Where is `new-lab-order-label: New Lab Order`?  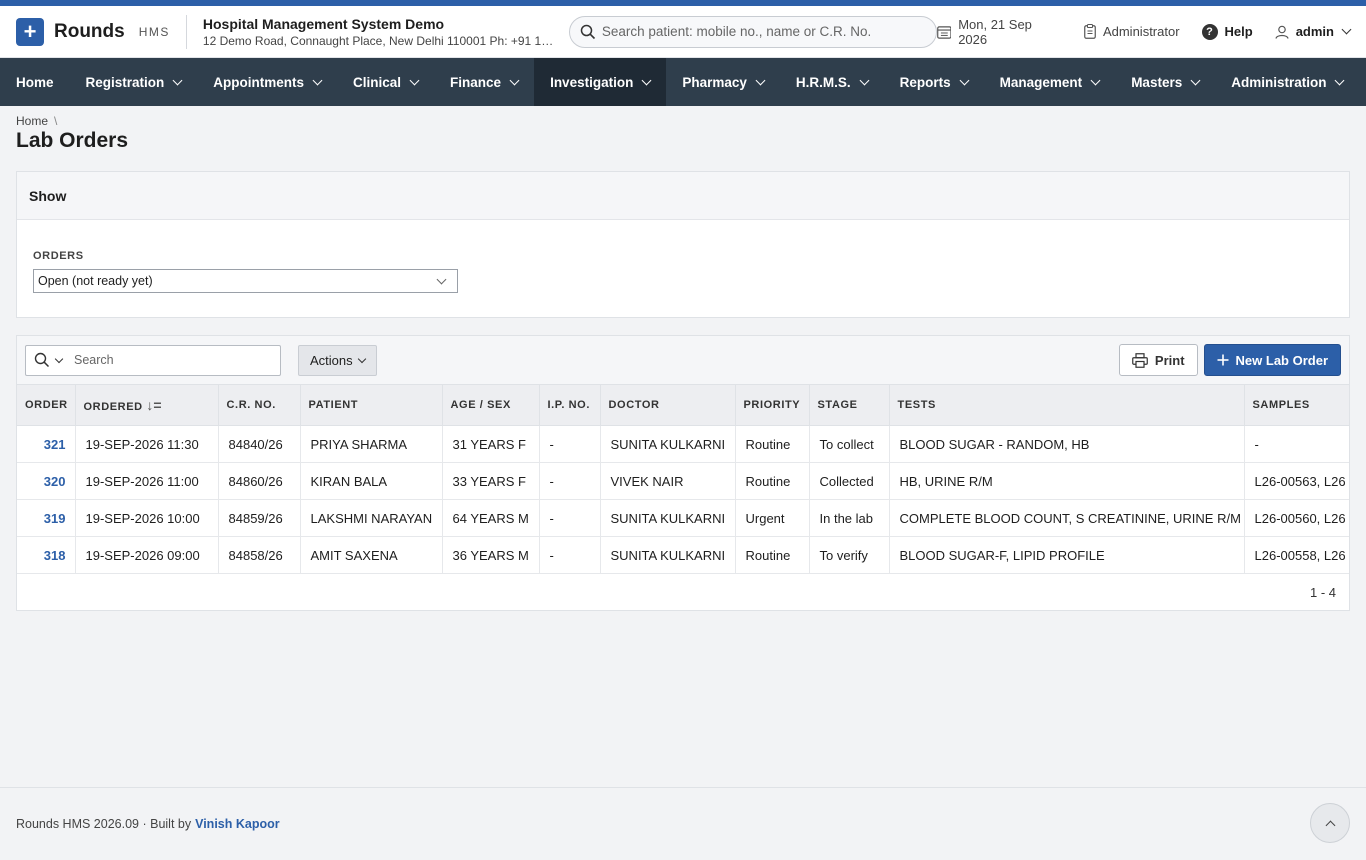
new-lab-order-label: New Lab Order is located at coordinates (1281, 360).